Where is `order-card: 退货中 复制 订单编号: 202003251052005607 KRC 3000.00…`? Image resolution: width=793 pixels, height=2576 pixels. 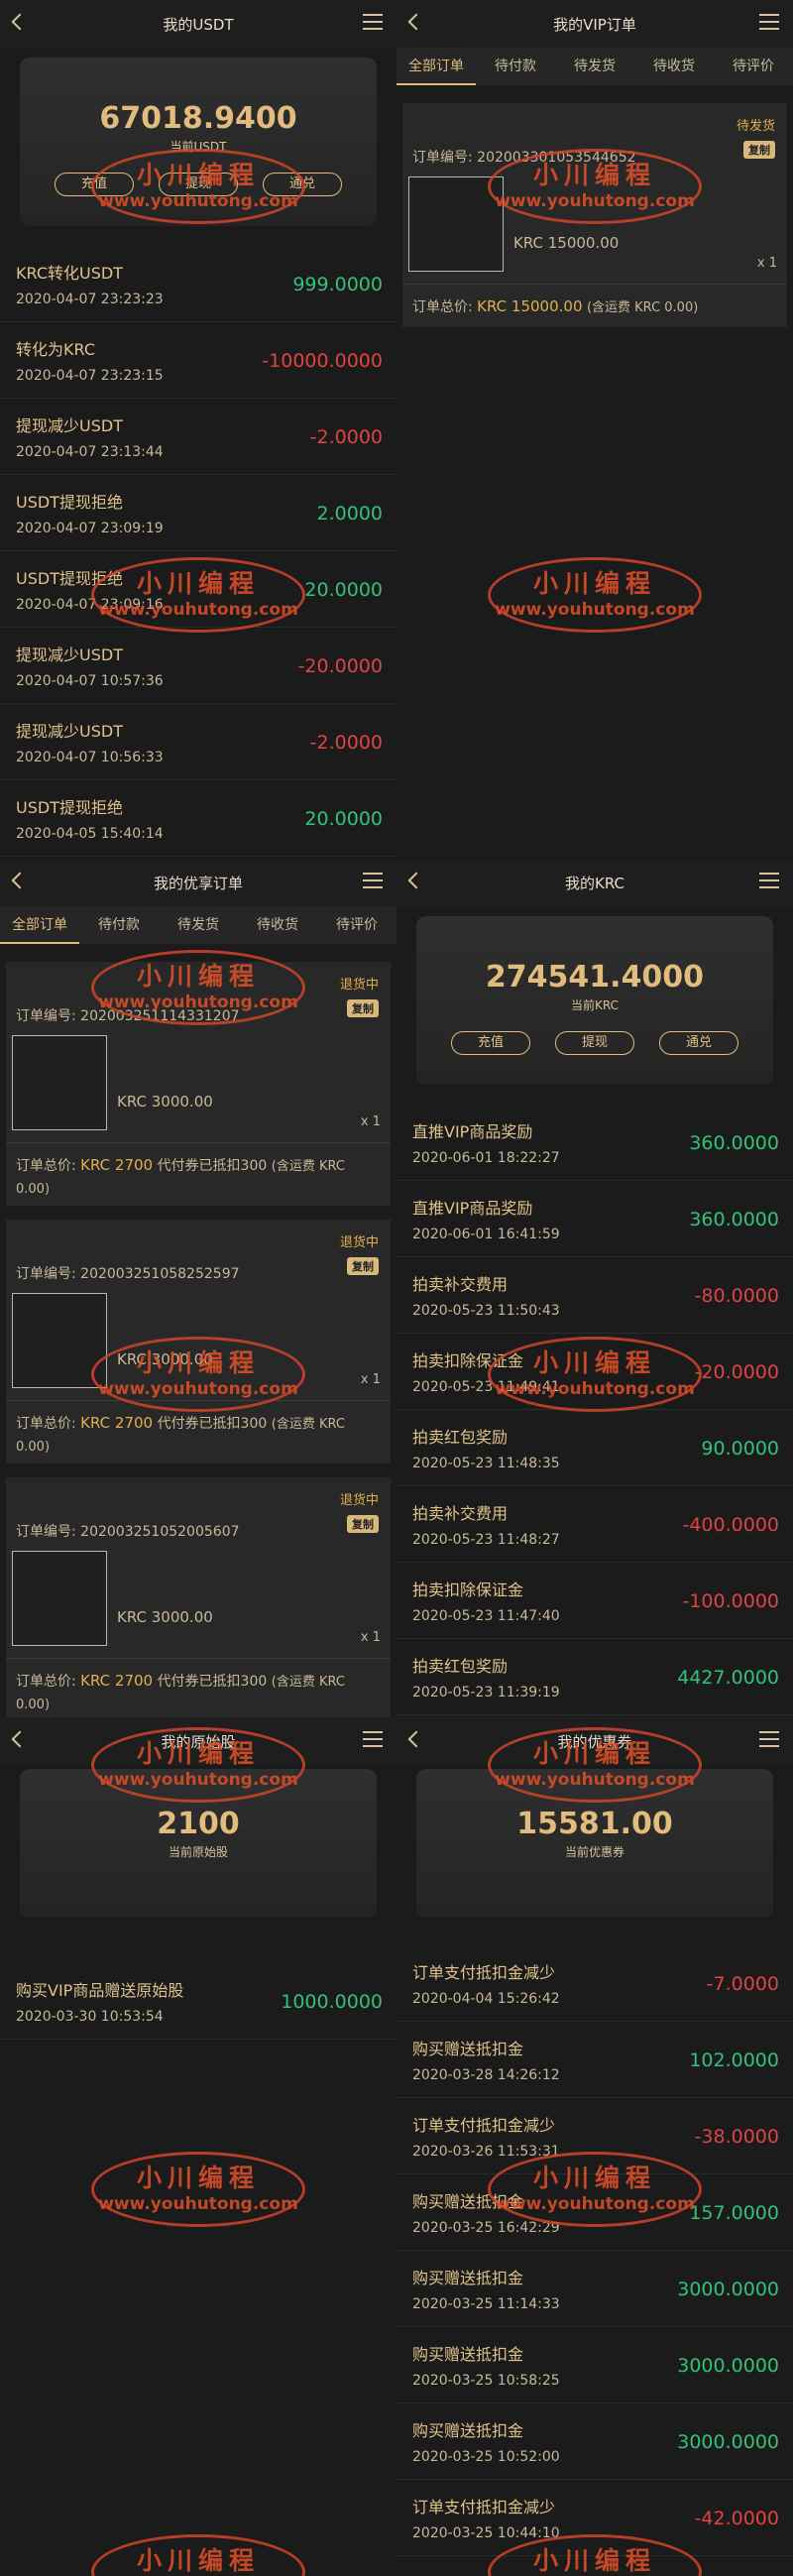
order-card: 退货中 复制 订单编号: 202003251052005607 KRC 3000.00… is located at coordinates (198, 1597).